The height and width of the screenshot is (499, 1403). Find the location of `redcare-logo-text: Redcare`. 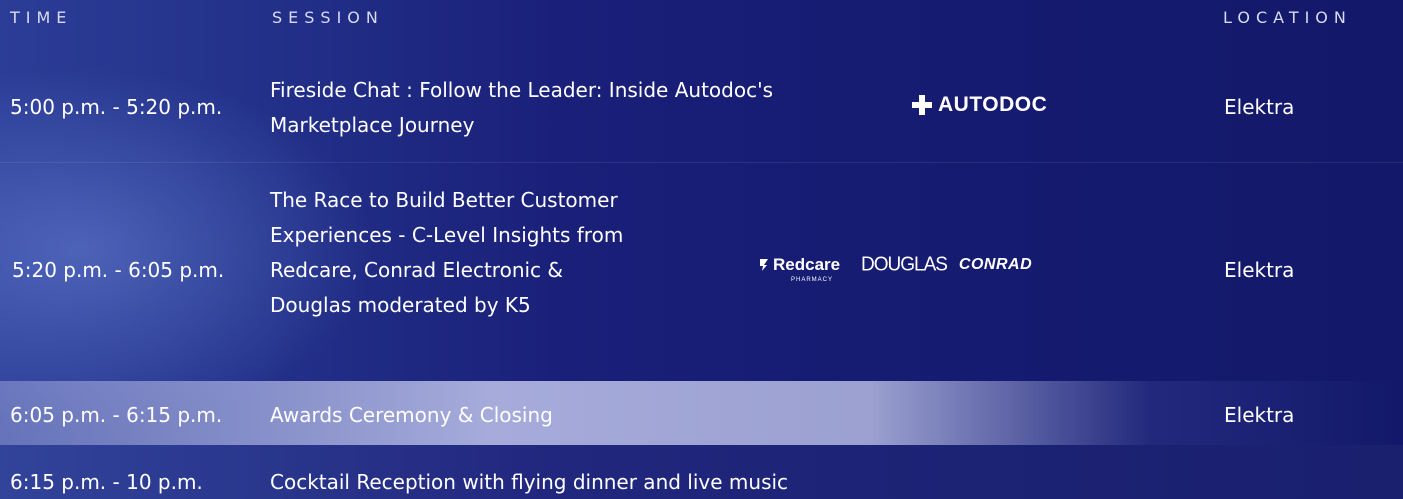

redcare-logo-text: Redcare is located at coordinates (807, 264).